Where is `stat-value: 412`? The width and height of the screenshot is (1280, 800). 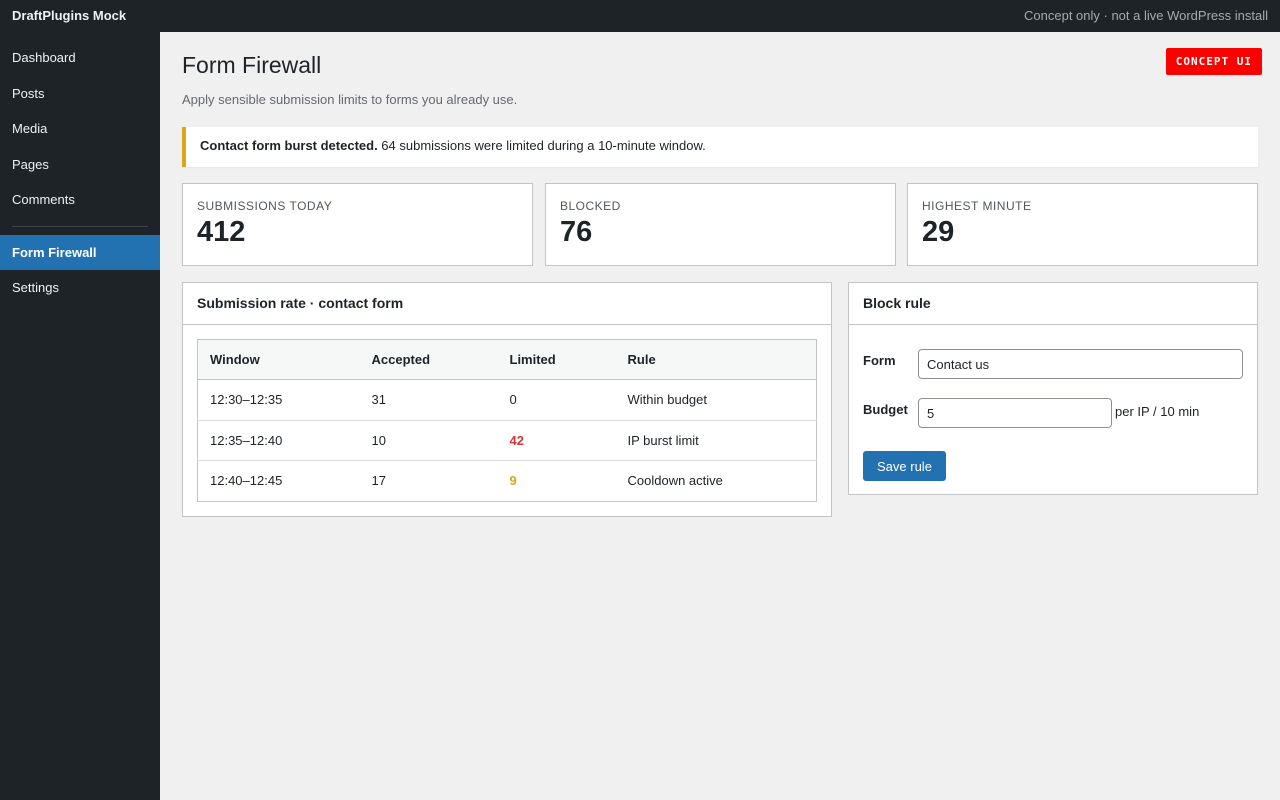
stat-value: 412 is located at coordinates (221, 232).